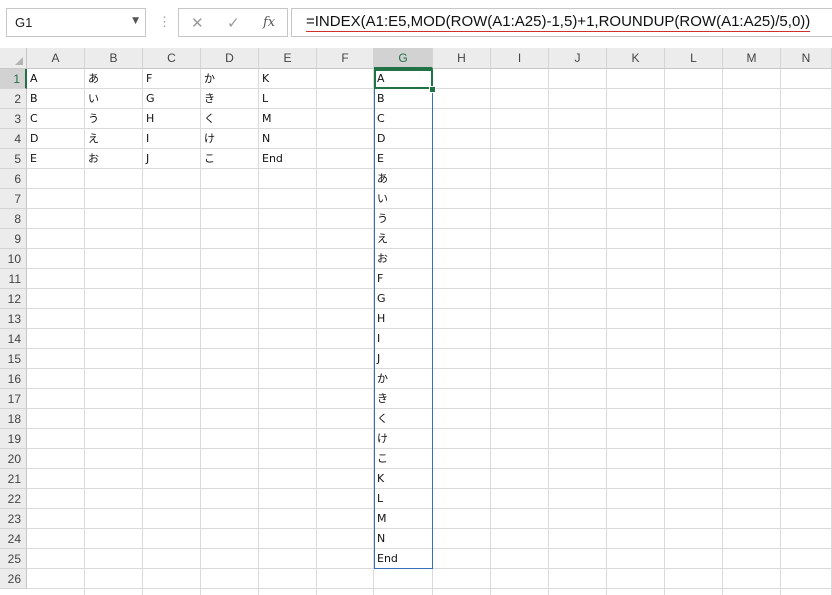 The height and width of the screenshot is (595, 832). What do you see at coordinates (172, 79) in the screenshot?
I see `cell-c1: F` at bounding box center [172, 79].